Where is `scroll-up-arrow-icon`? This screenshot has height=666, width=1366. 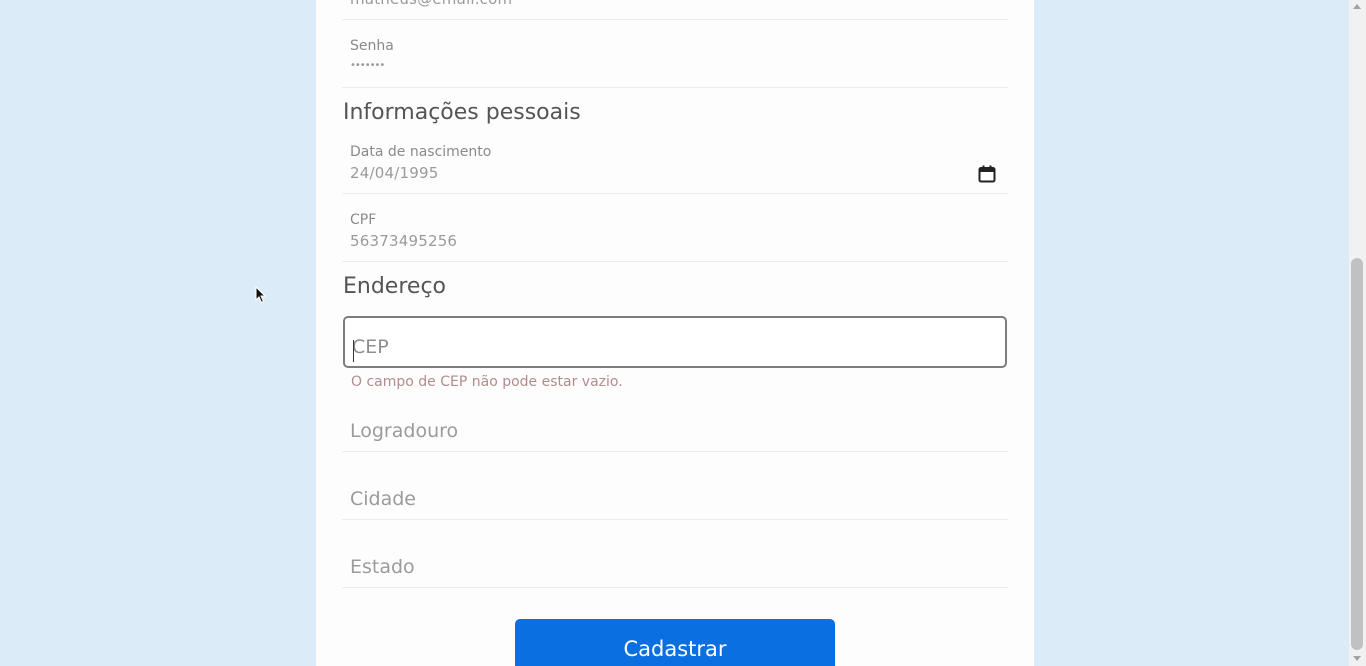 scroll-up-arrow-icon is located at coordinates (1357, 6).